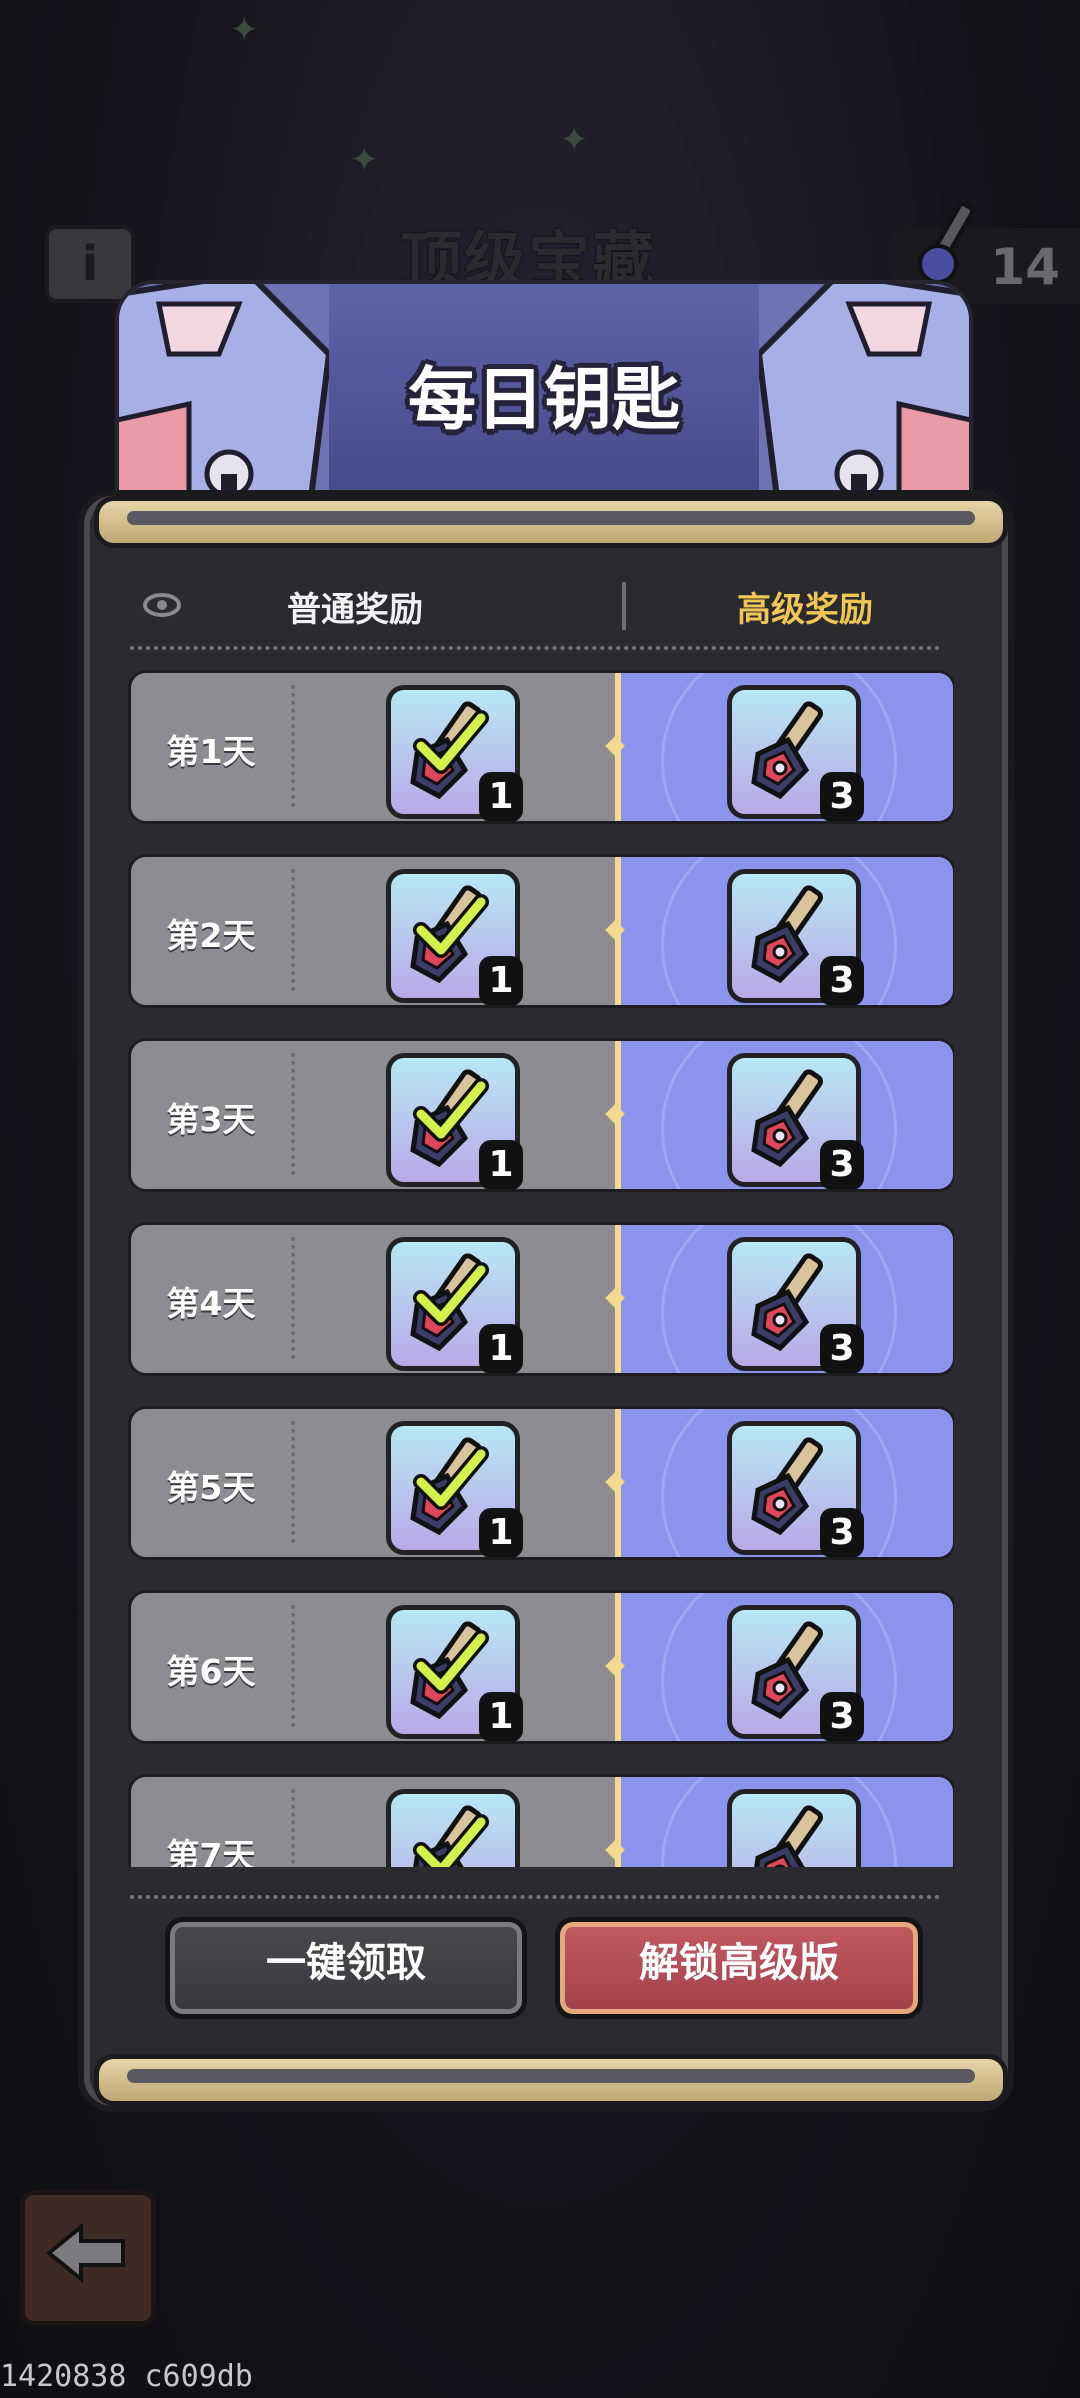  I want to click on reward-row: 第1天 1 3, so click(541, 747).